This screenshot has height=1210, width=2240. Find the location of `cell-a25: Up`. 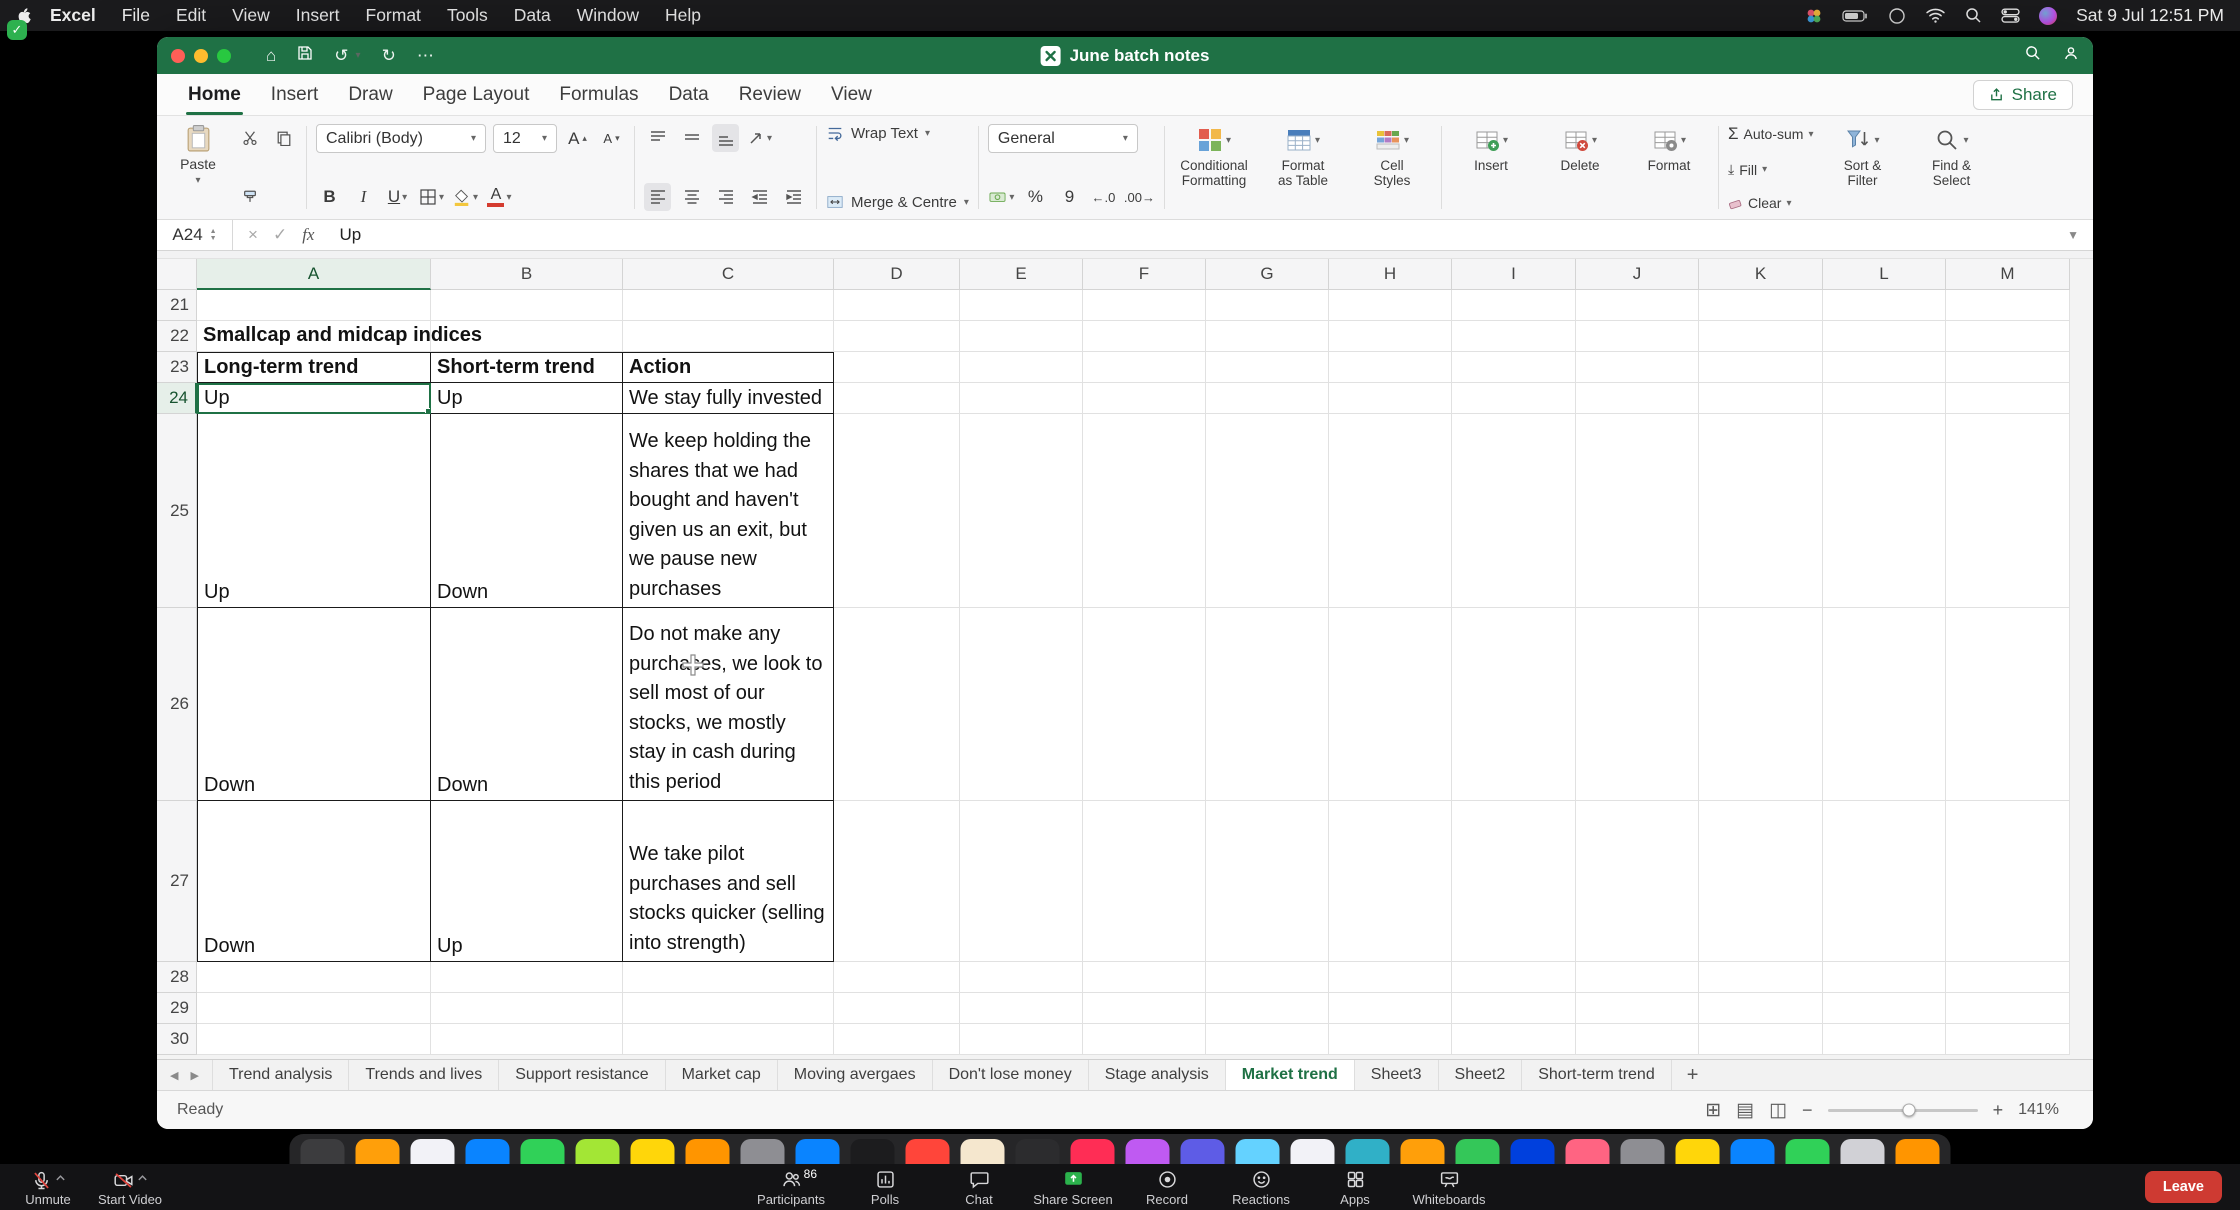

cell-a25: Up is located at coordinates (314, 511).